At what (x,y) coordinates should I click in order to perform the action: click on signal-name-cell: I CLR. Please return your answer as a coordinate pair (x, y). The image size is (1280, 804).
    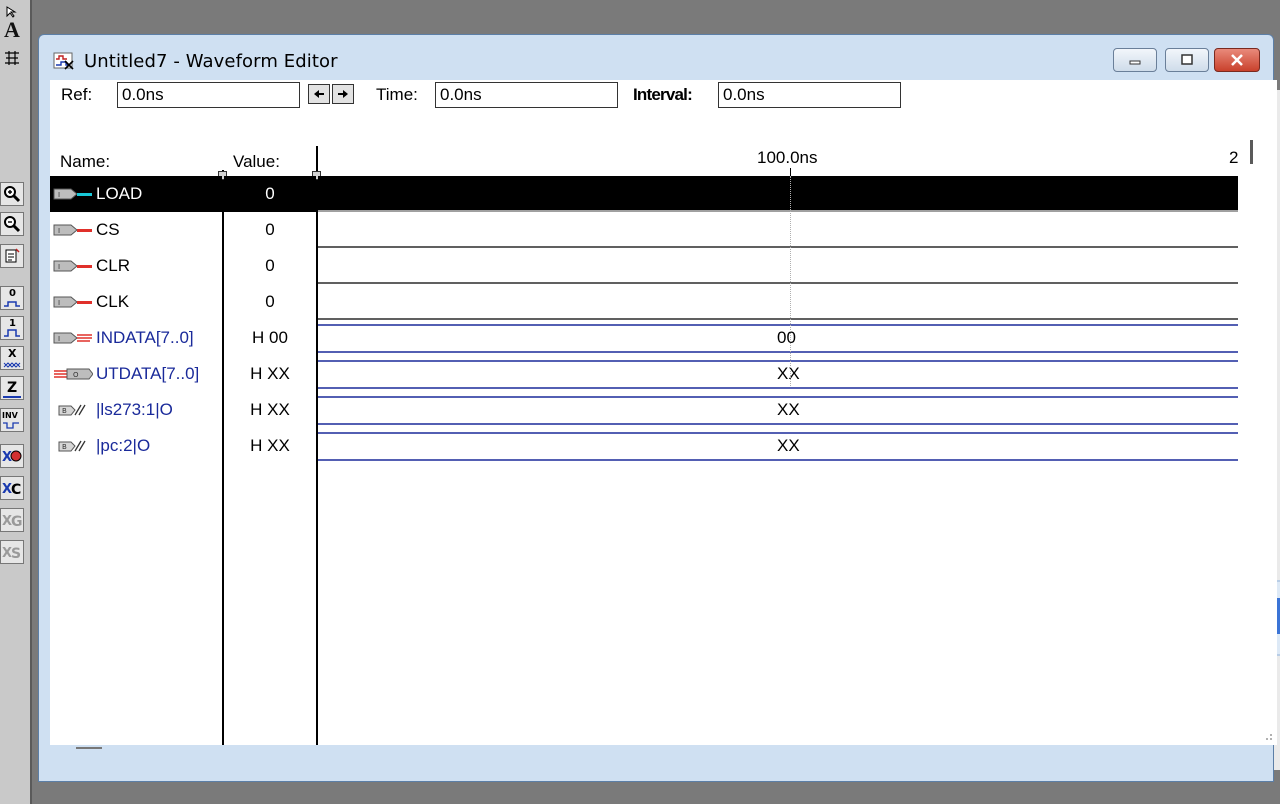
    Looking at the image, I should click on (136, 266).